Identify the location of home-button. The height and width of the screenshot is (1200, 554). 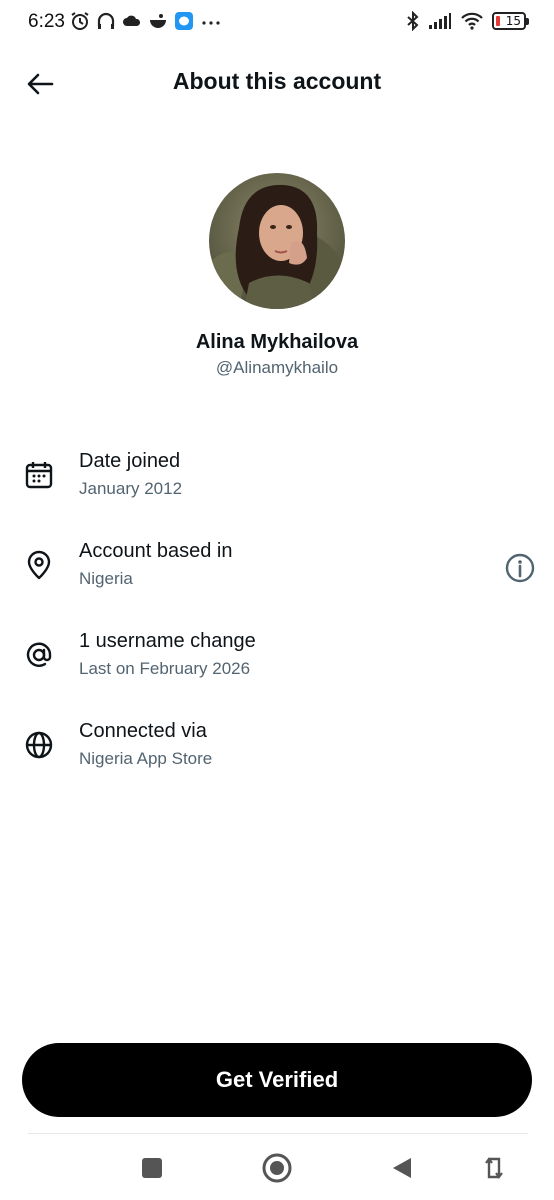
(277, 1168).